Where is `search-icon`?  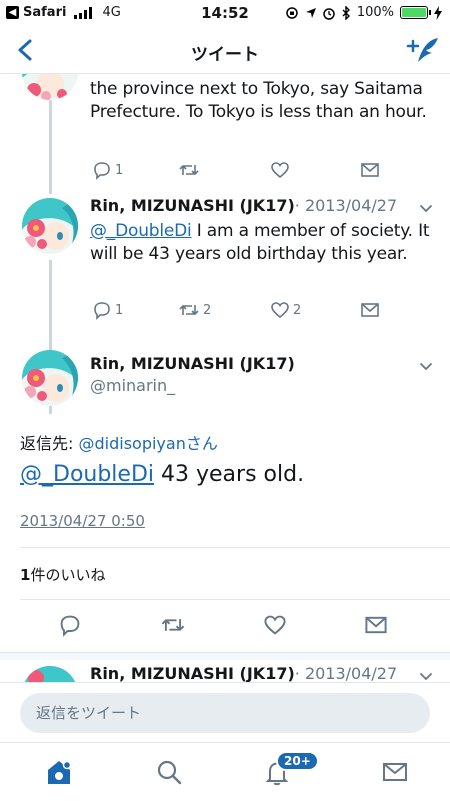 search-icon is located at coordinates (169, 772).